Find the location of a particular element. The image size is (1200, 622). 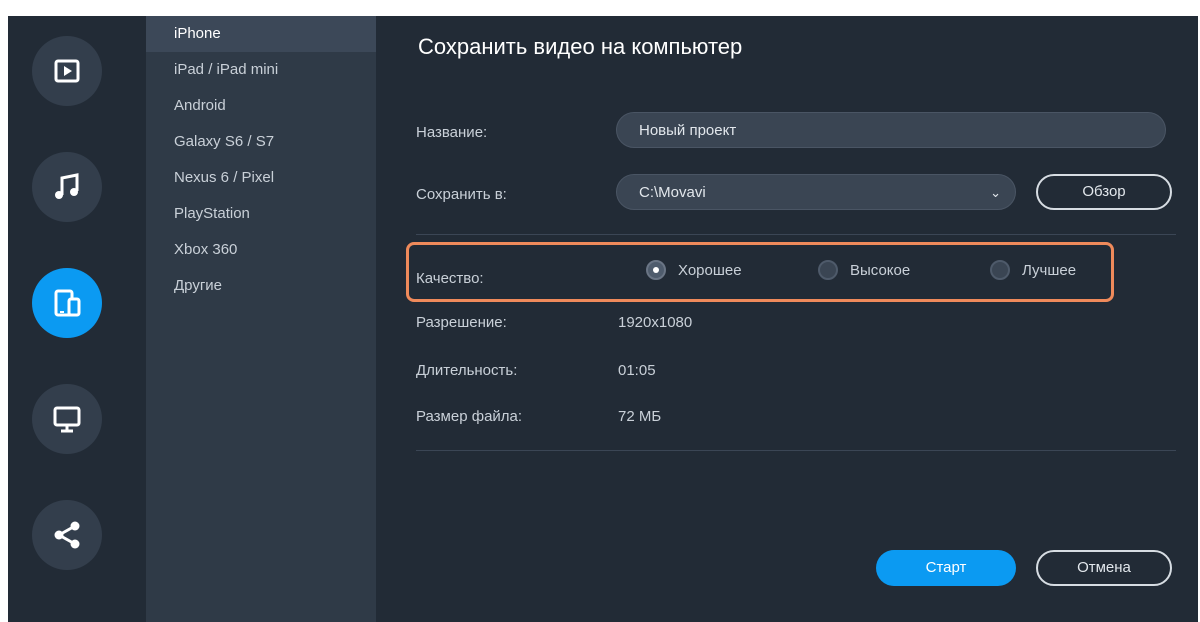

page-title: Сохранить видео на компьютер is located at coordinates (580, 46).